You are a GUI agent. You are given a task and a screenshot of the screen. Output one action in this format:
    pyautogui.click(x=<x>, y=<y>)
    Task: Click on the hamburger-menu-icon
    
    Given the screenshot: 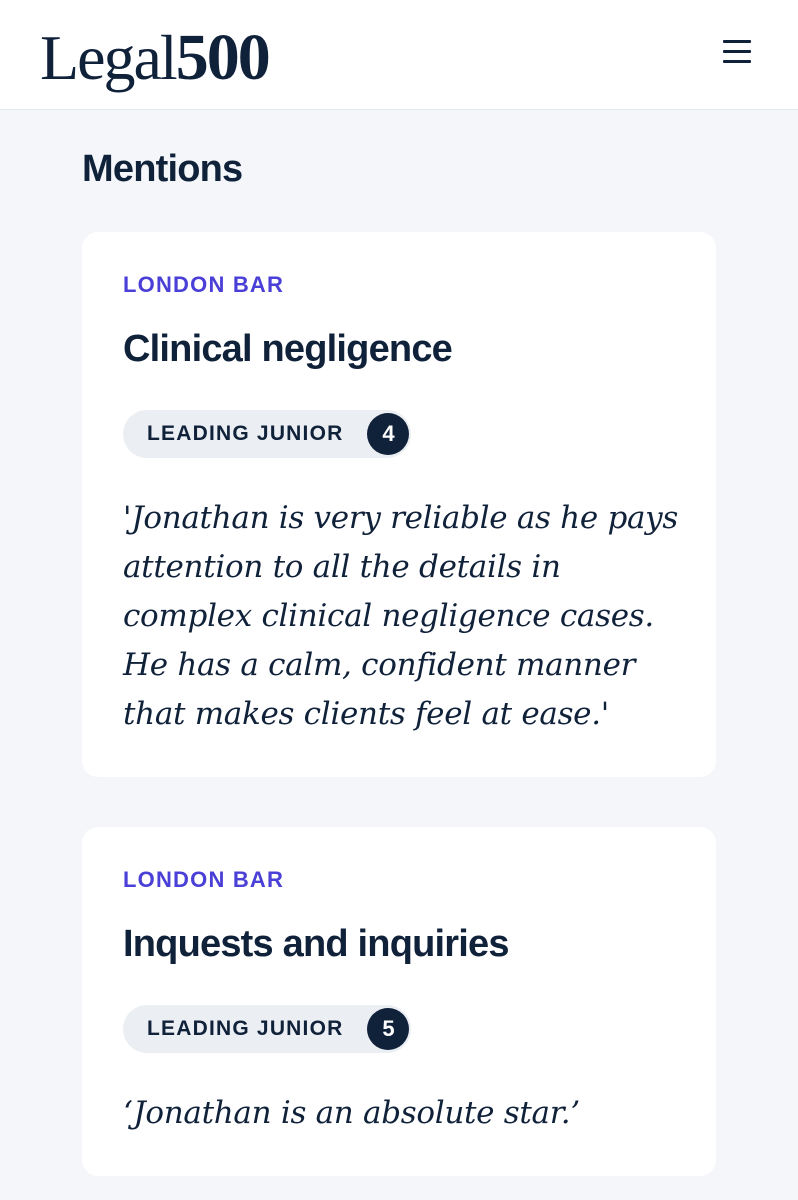 What is the action you would take?
    pyautogui.click(x=737, y=52)
    